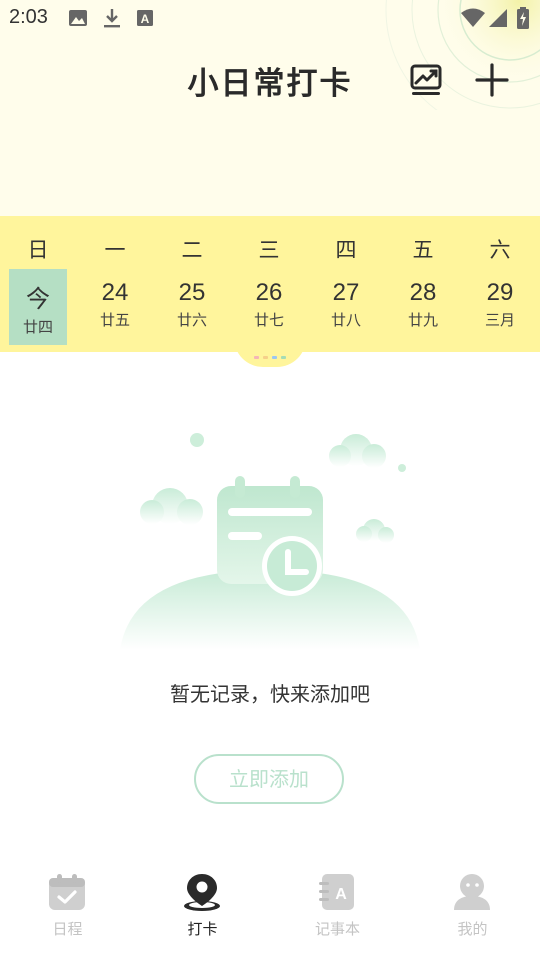 This screenshot has width=540, height=960. What do you see at coordinates (500, 307) in the screenshot?
I see `day-cell: 29 三月` at bounding box center [500, 307].